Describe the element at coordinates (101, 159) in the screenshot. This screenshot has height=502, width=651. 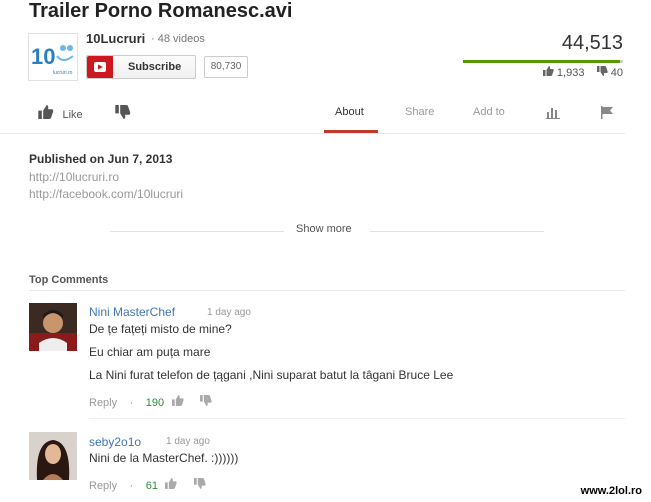
I see `published-date: Published on Jun 7, 2013` at that location.